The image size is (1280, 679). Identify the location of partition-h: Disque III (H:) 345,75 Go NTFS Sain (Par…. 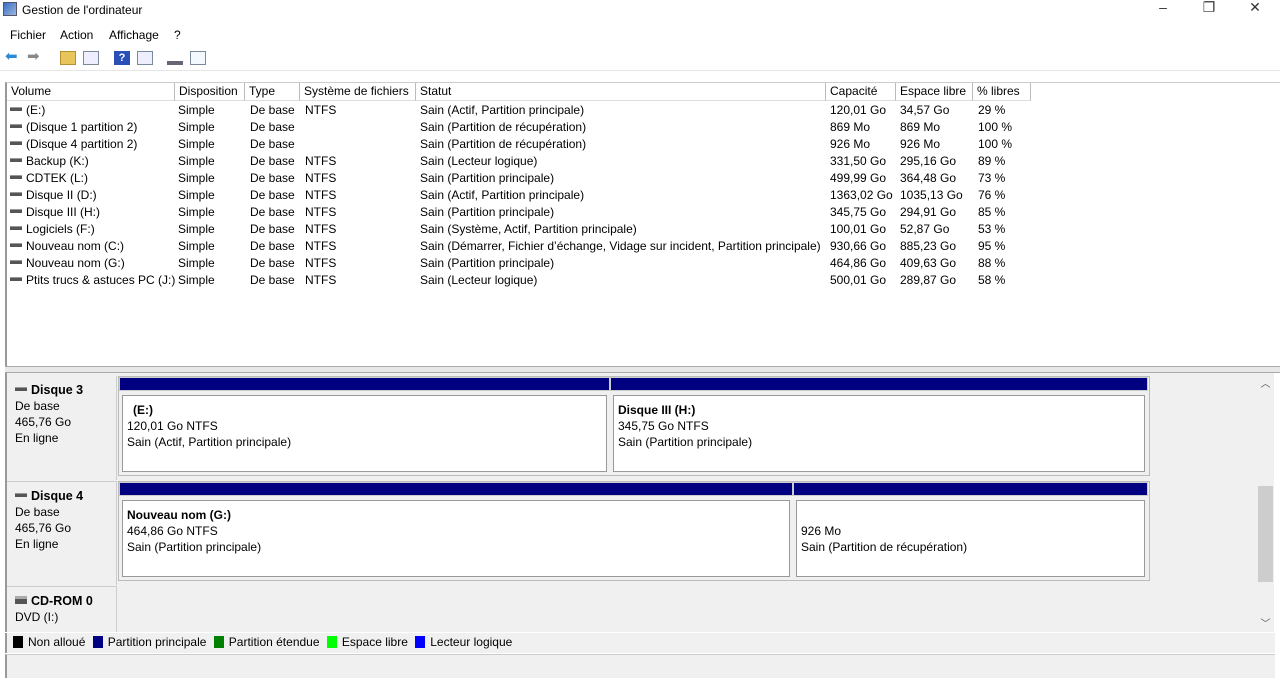
(879, 426).